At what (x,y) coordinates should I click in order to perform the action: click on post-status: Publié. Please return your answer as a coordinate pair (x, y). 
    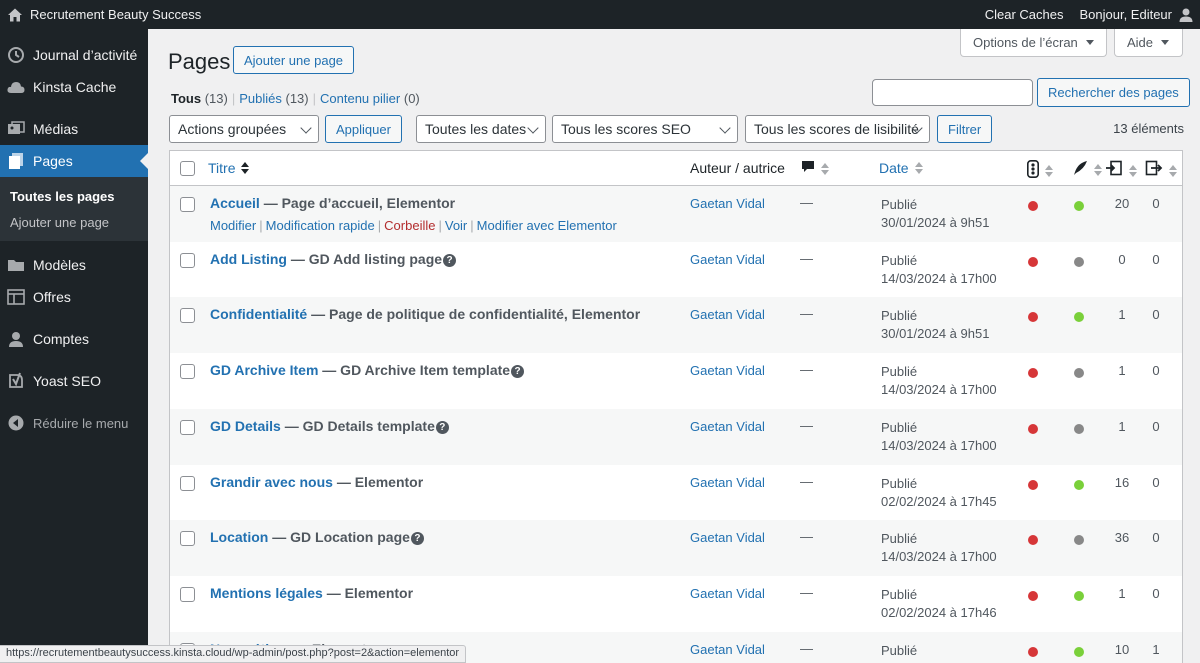
    Looking at the image, I should click on (899, 260).